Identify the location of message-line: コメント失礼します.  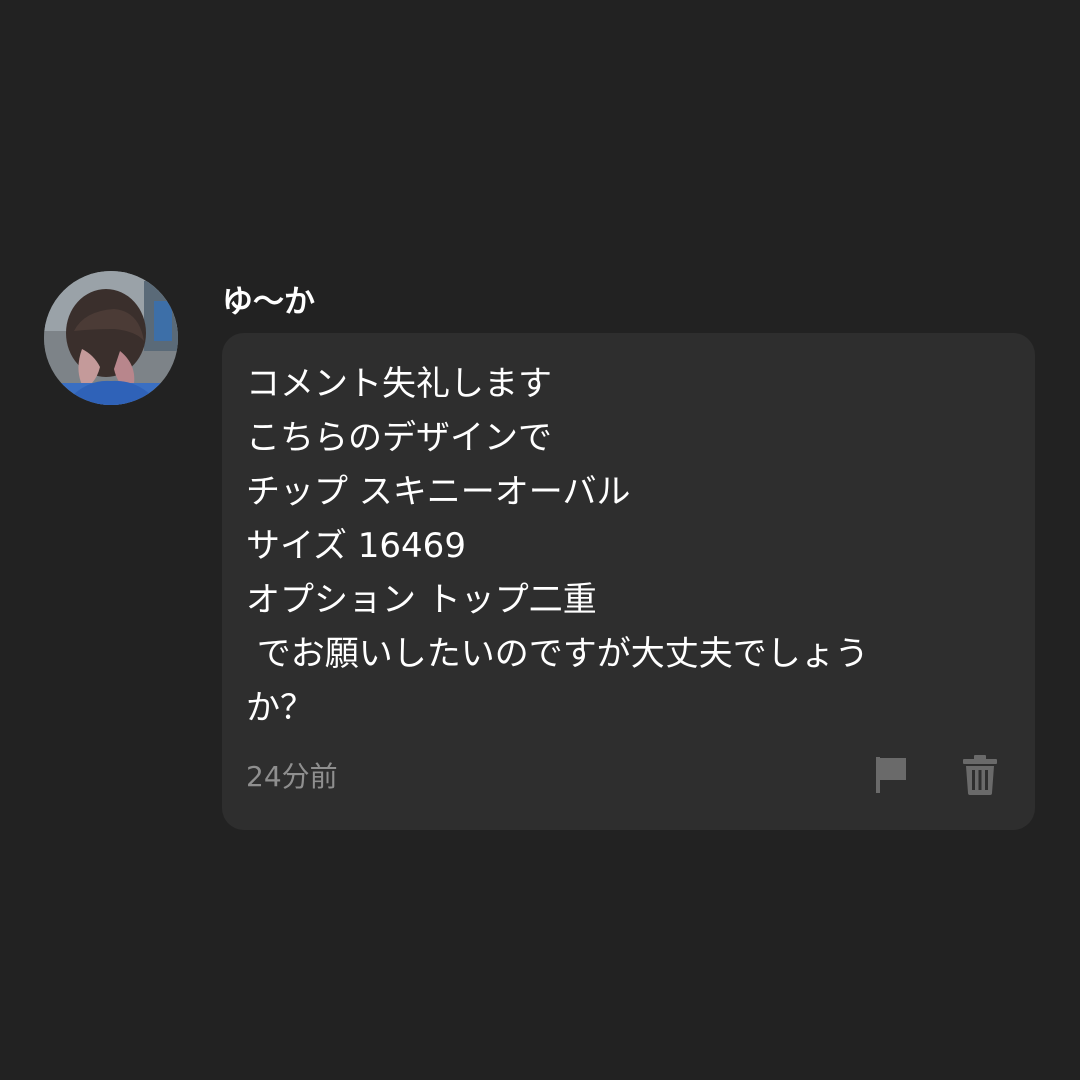
(399, 384).